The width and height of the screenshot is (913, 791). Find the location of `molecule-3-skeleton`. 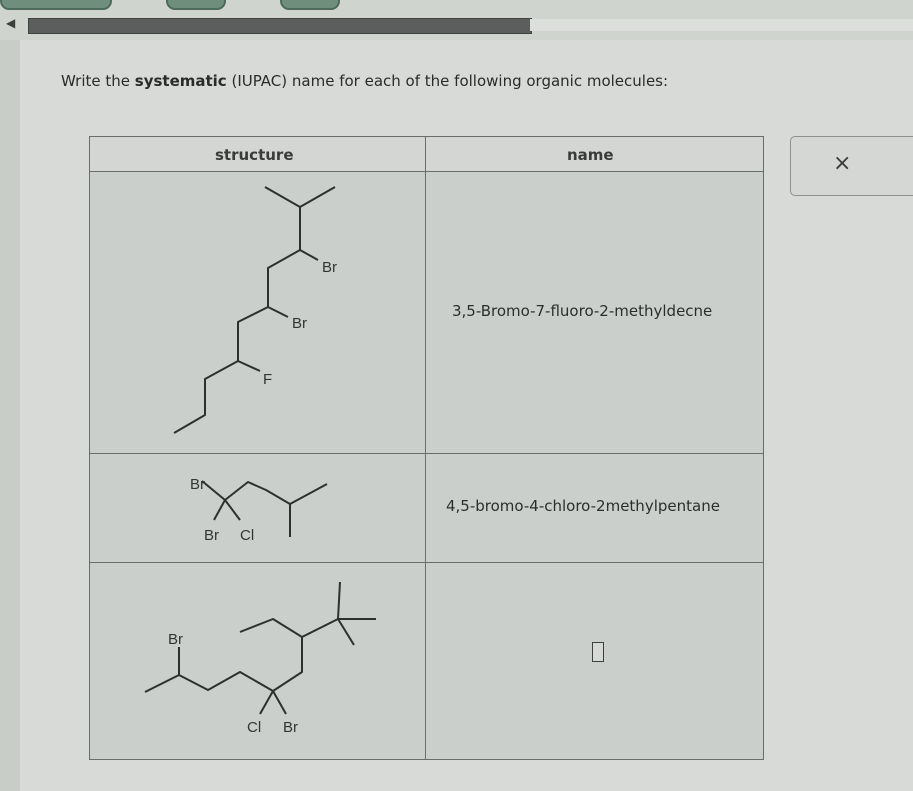

molecule-3-skeleton is located at coordinates (260, 648).